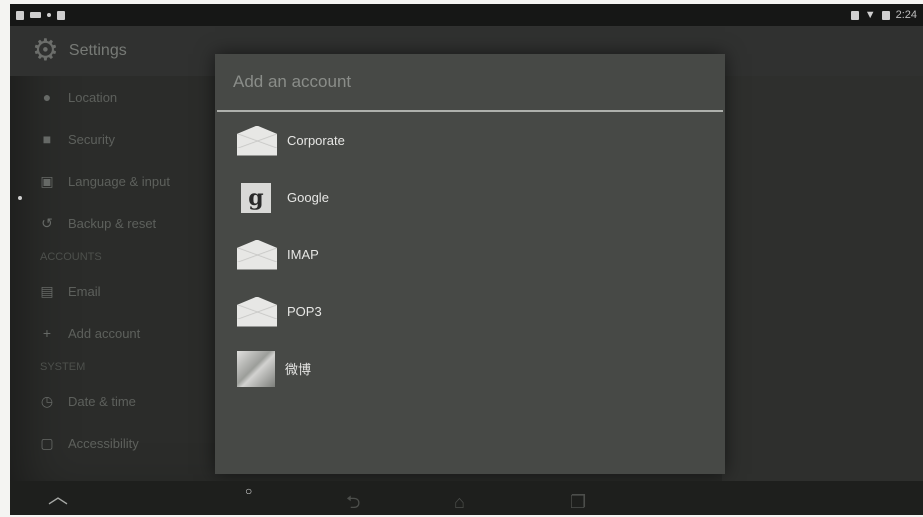 This screenshot has width=923, height=517. Describe the element at coordinates (119, 181) in the screenshot. I see `settings-item-label: Language & input` at that location.